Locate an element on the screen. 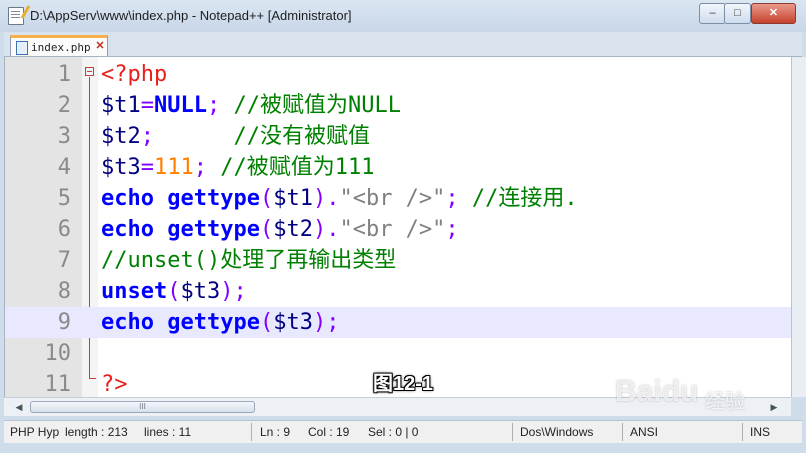  status-eol: Dos\Windows is located at coordinates (557, 432).